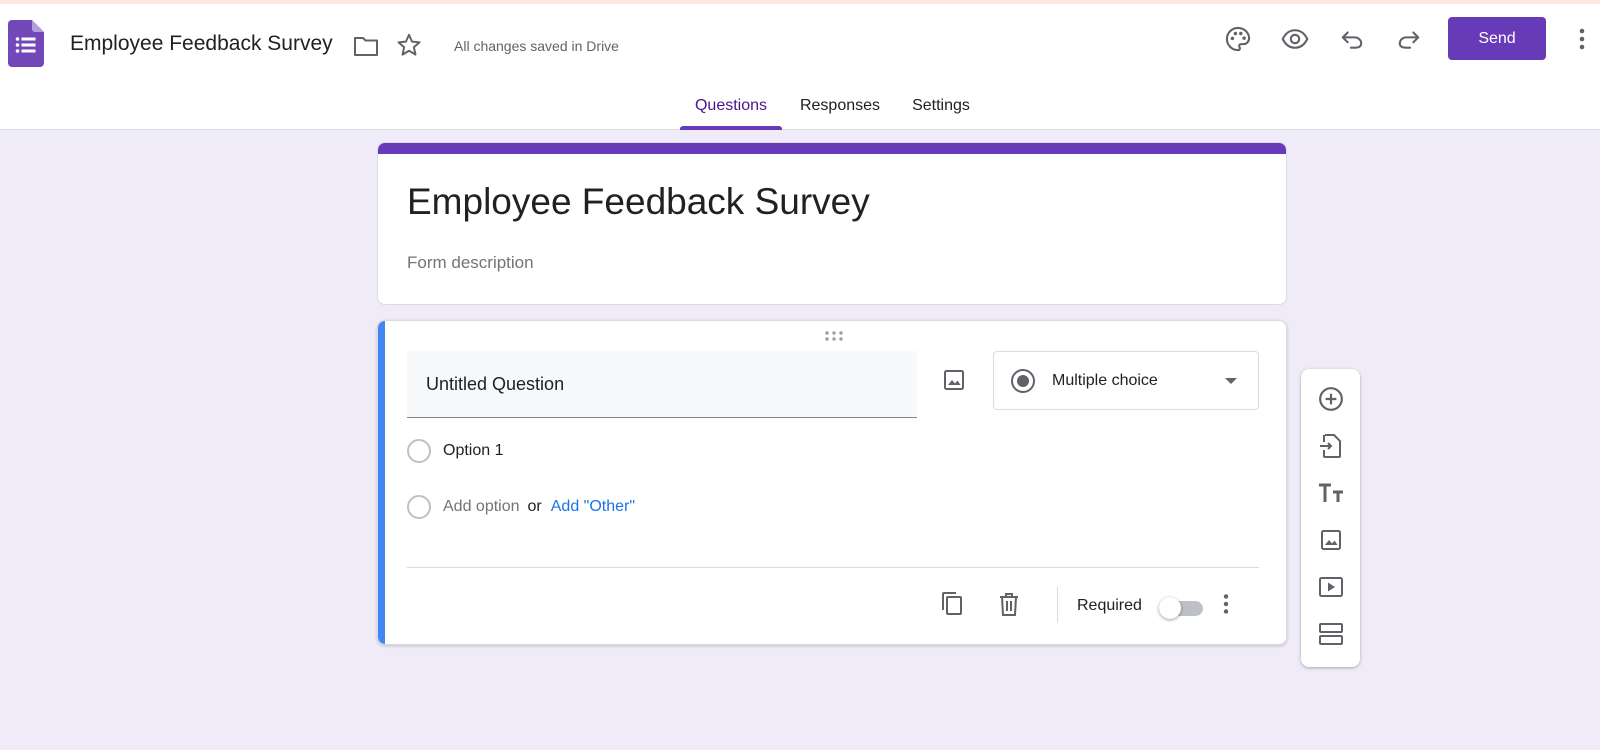 The image size is (1600, 750). Describe the element at coordinates (1330, 518) in the screenshot. I see `question-toolbar` at that location.